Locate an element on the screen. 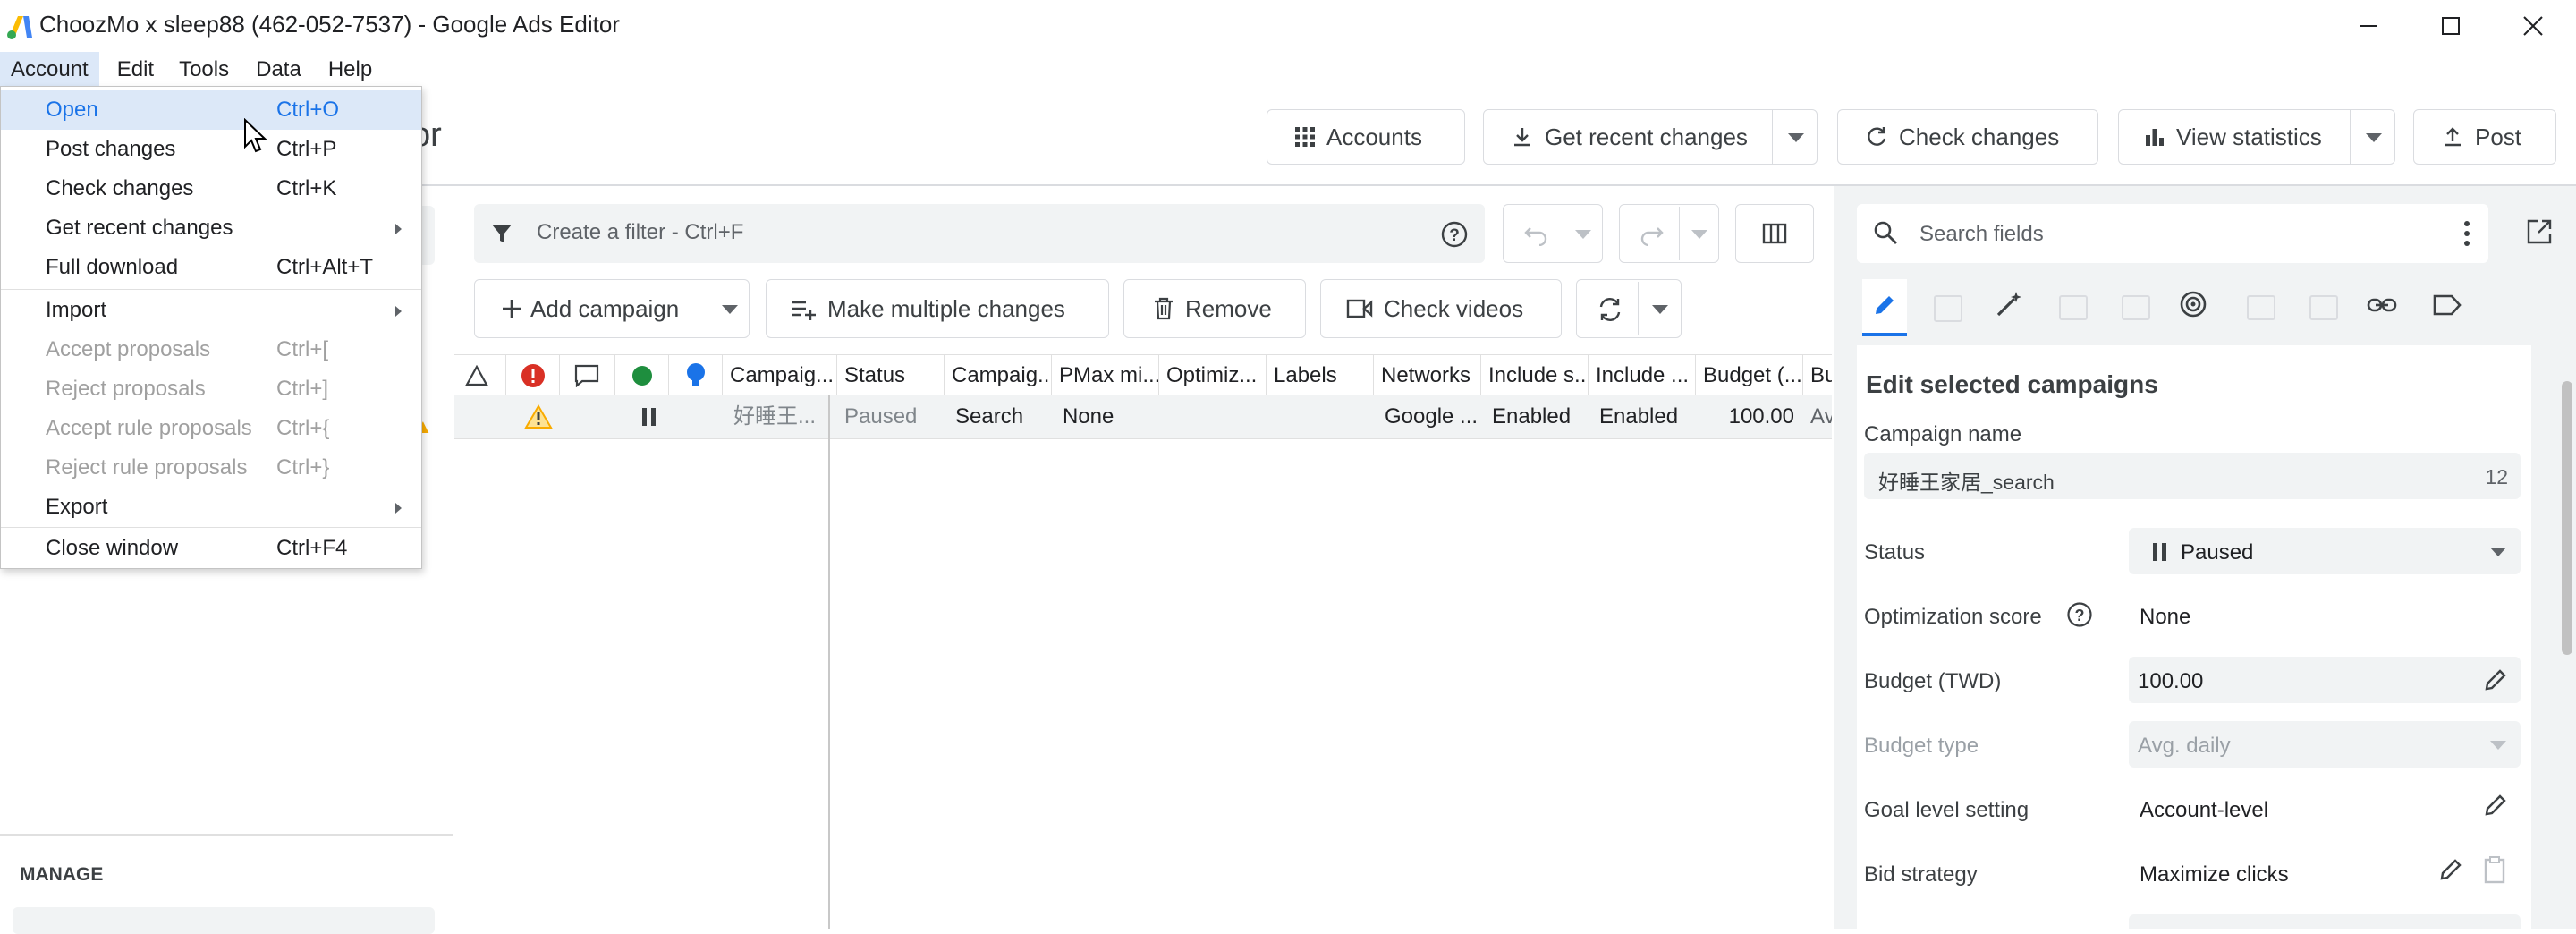 This screenshot has height=934, width=2576. filter-placeholder: Create a filter - Ctrl+F is located at coordinates (640, 232).